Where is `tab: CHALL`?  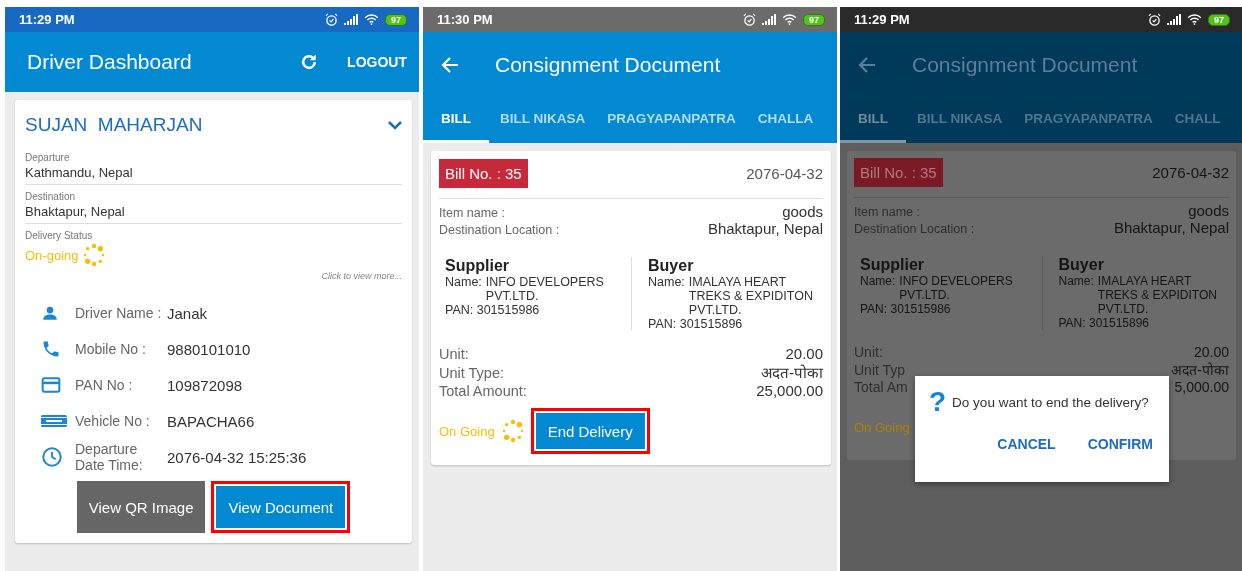
tab: CHALL is located at coordinates (1192, 120).